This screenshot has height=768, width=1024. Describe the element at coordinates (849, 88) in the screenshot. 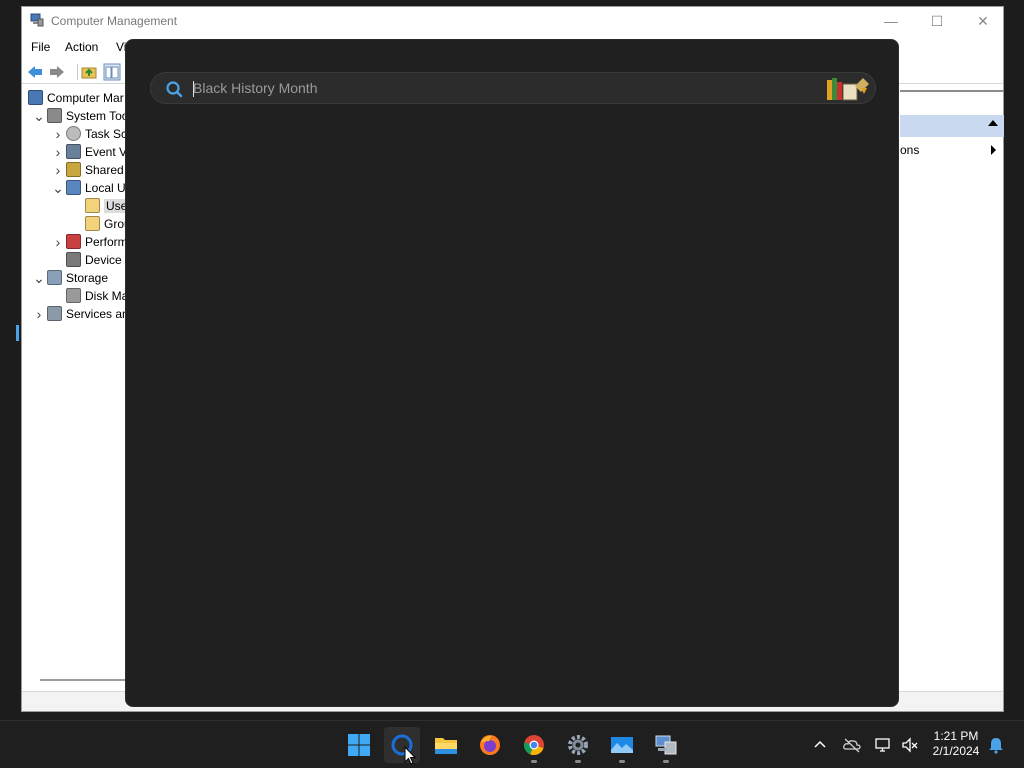

I see `search-highlight-books-icon` at that location.